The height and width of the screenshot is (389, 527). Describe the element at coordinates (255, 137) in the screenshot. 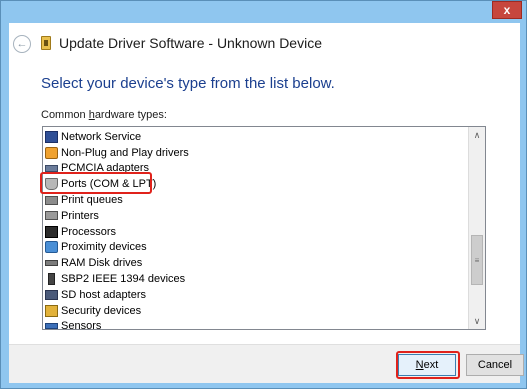

I see `list-item-network-service: Network Service` at that location.